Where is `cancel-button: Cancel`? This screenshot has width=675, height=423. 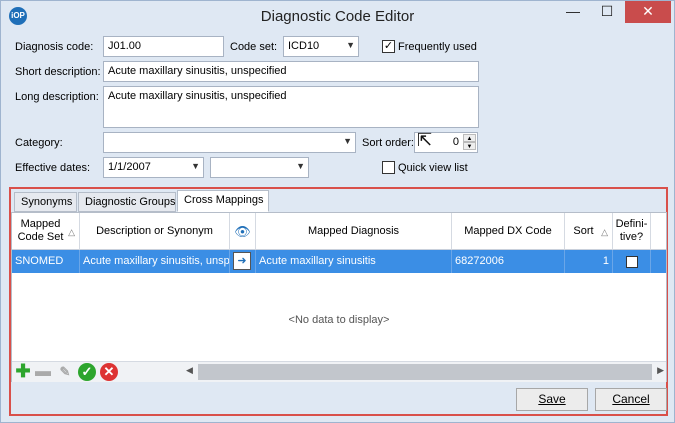
cancel-button: Cancel is located at coordinates (631, 399).